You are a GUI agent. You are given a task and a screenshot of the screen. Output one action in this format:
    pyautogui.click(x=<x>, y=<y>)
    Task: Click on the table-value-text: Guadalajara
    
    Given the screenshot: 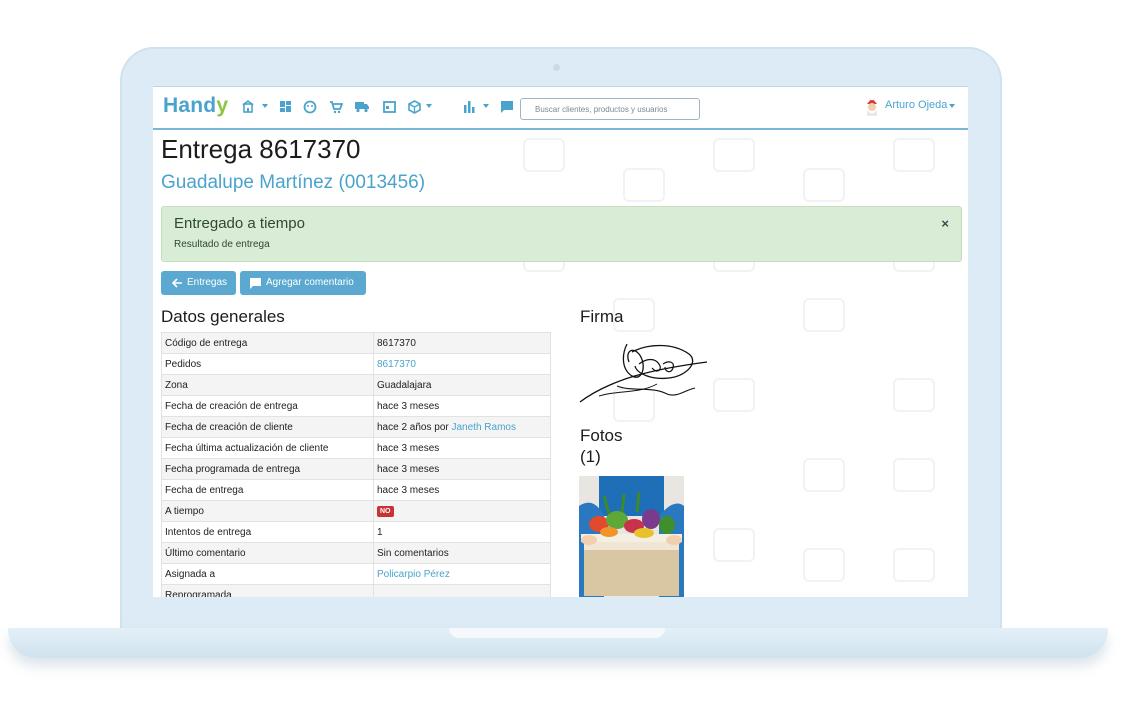 What is the action you would take?
    pyautogui.click(x=404, y=385)
    